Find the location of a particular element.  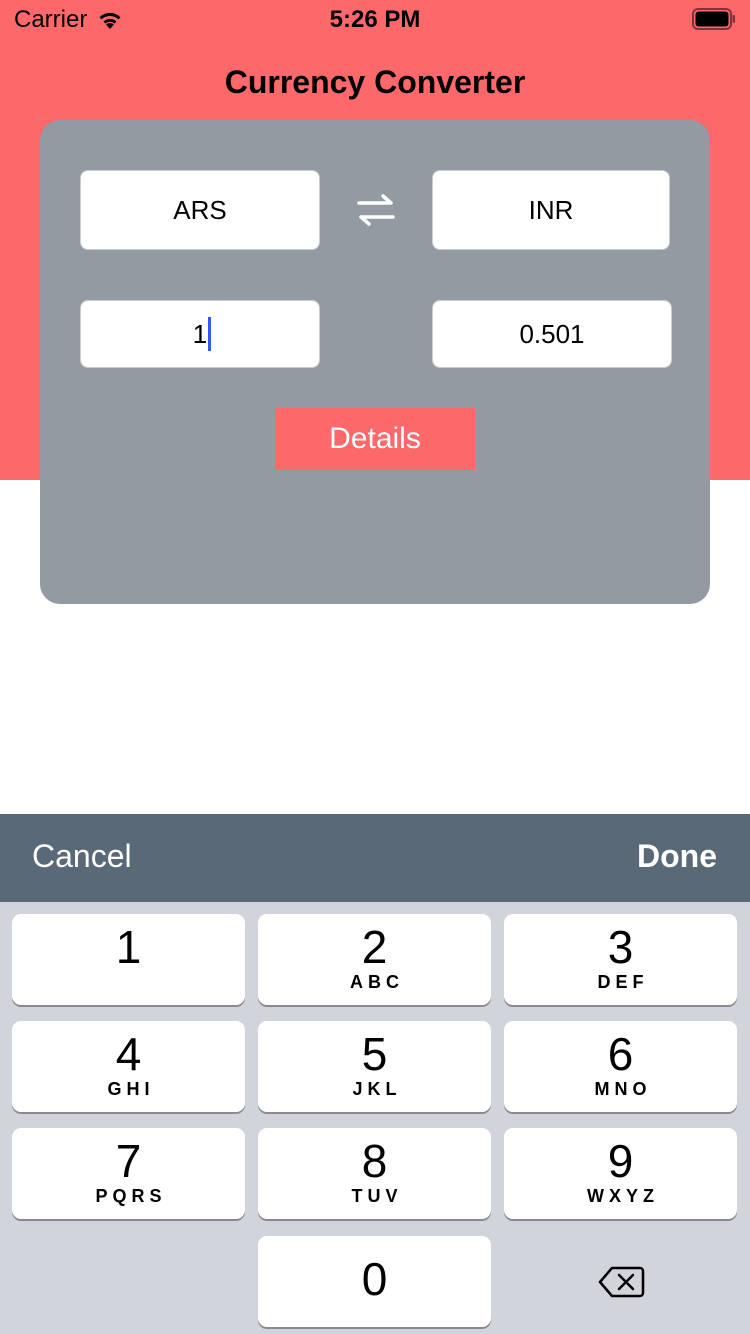

key-2: 2 ABC is located at coordinates (374, 959).